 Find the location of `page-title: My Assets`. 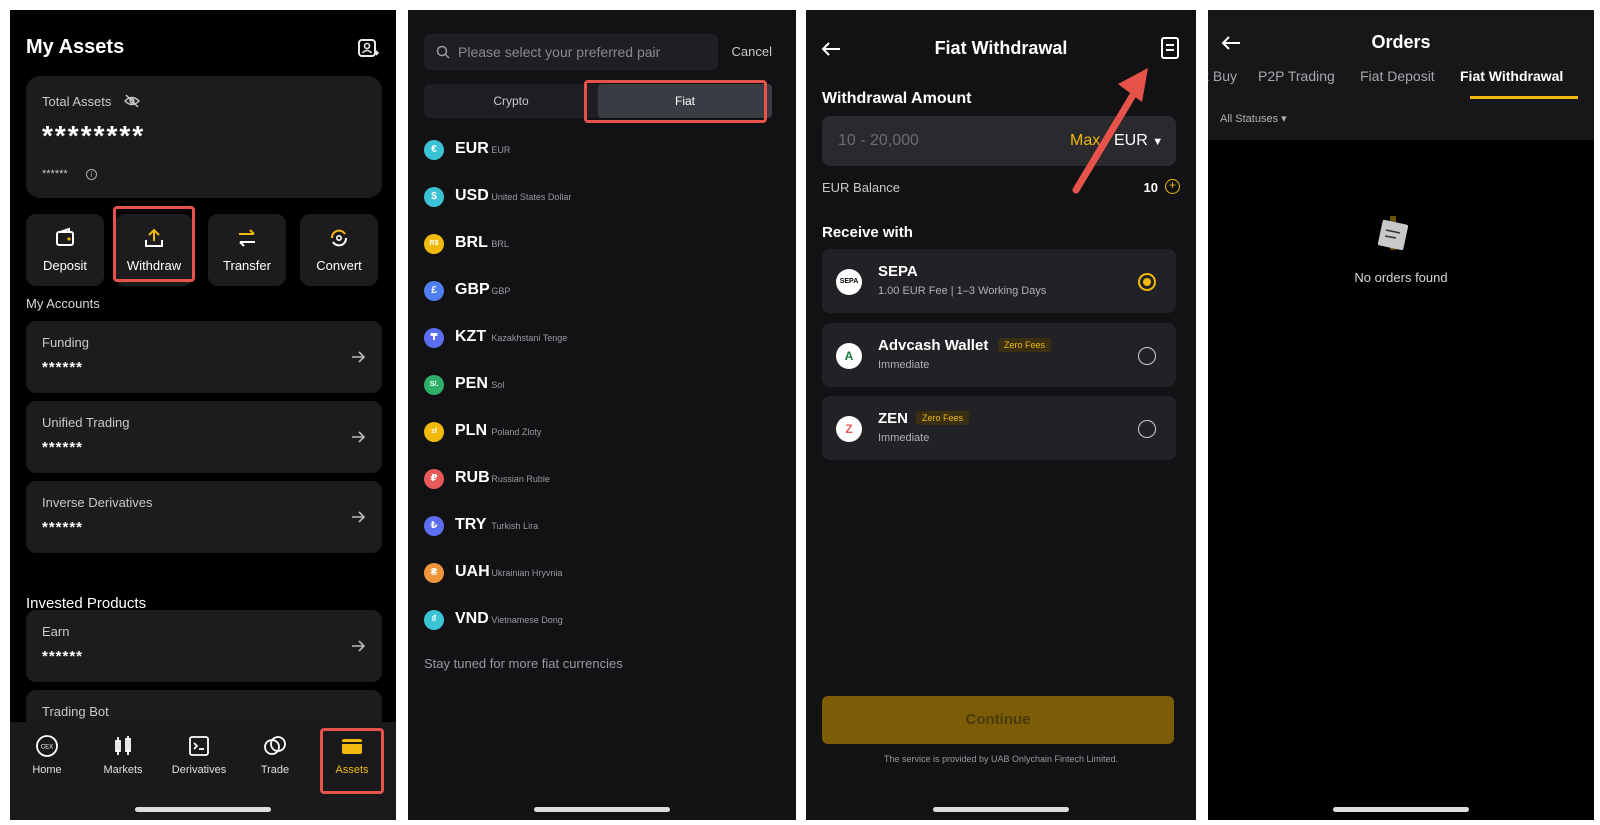

page-title: My Assets is located at coordinates (75, 47).